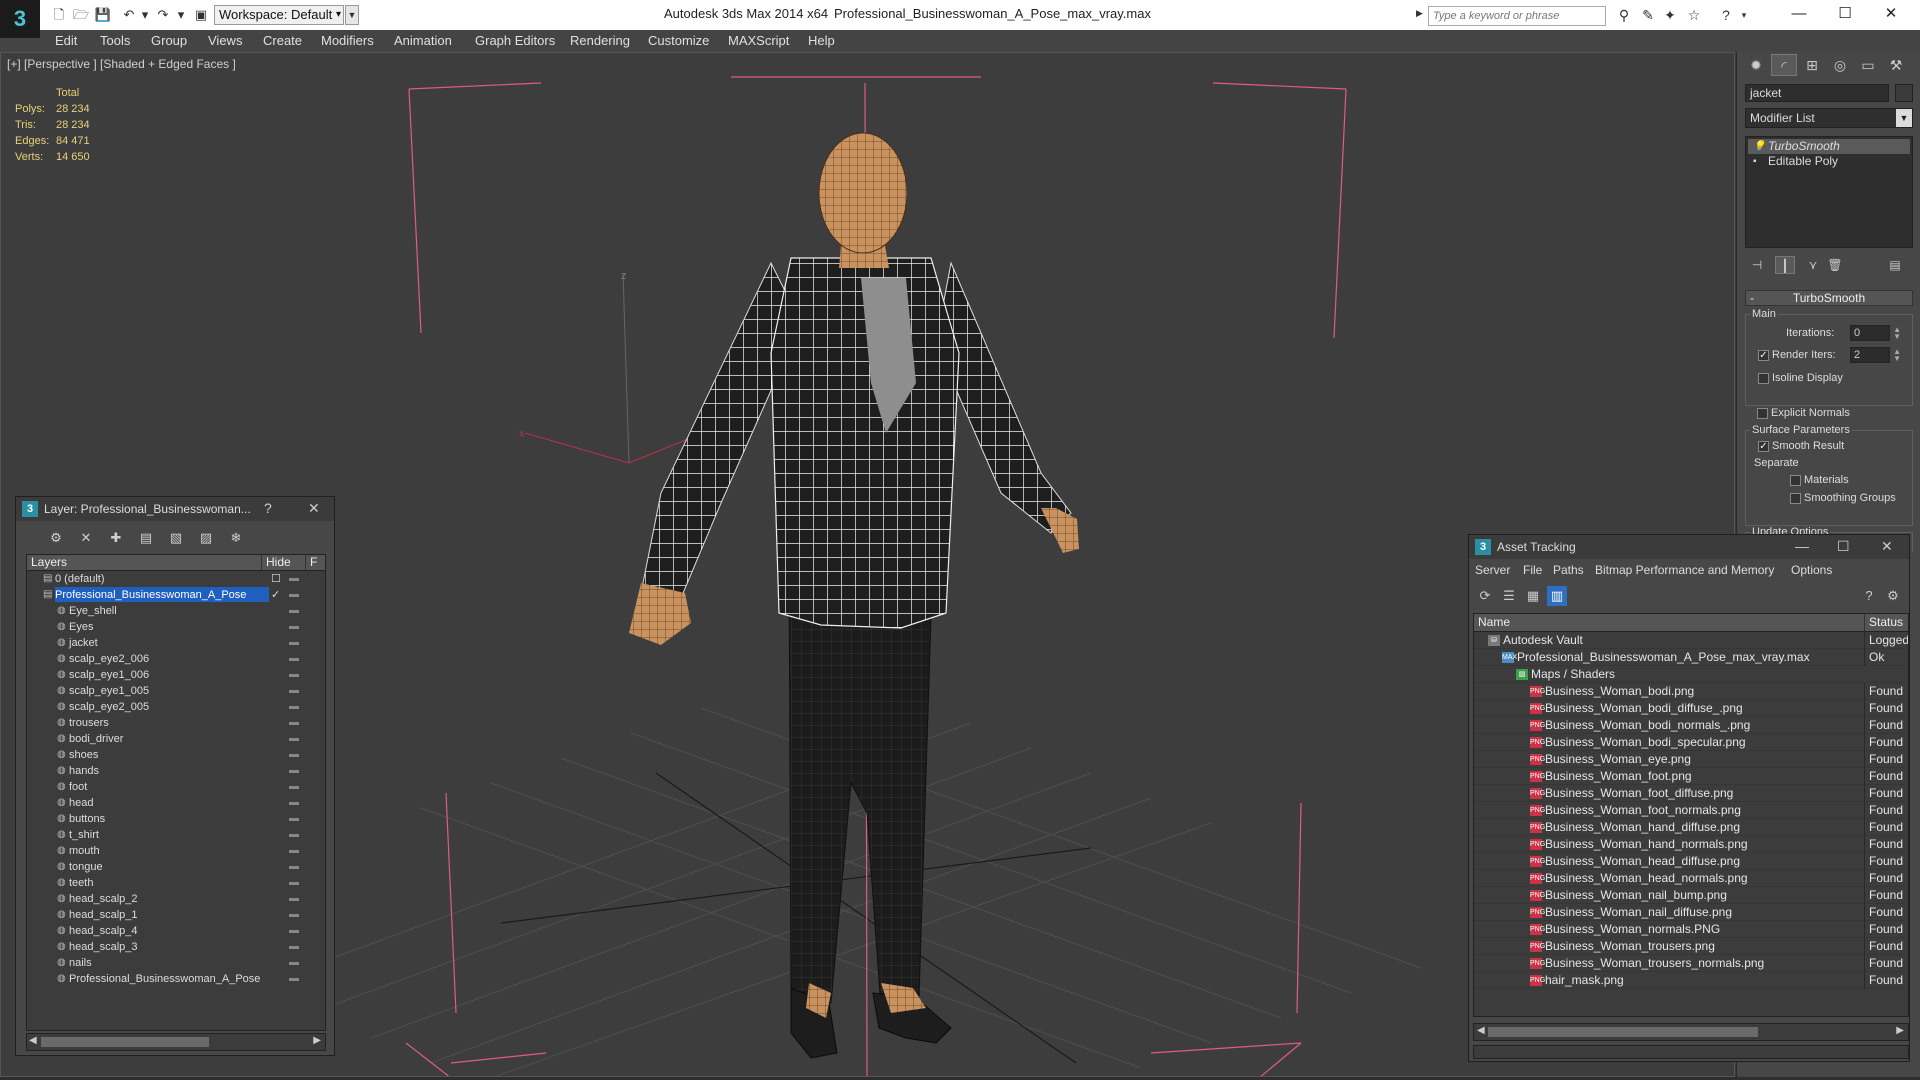 This screenshot has height=1080, width=1920. Describe the element at coordinates (206, 538) in the screenshot. I see `hide-all-icon: ▨` at that location.